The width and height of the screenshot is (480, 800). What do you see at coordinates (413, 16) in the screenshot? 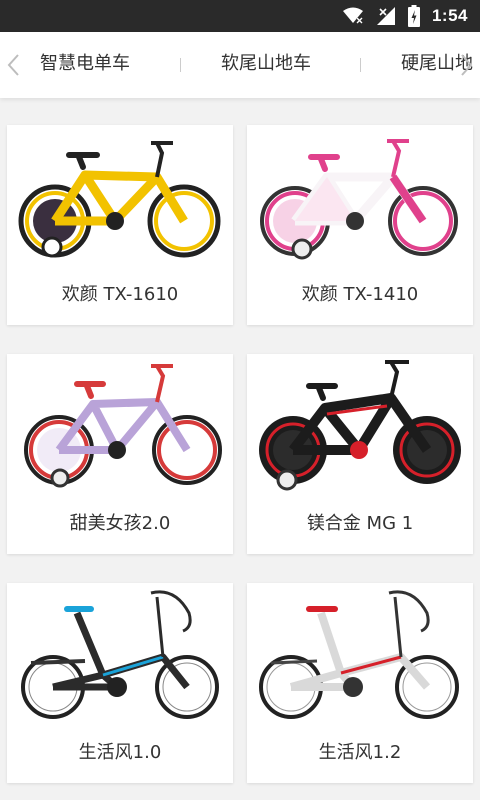
I see `battery-icon` at bounding box center [413, 16].